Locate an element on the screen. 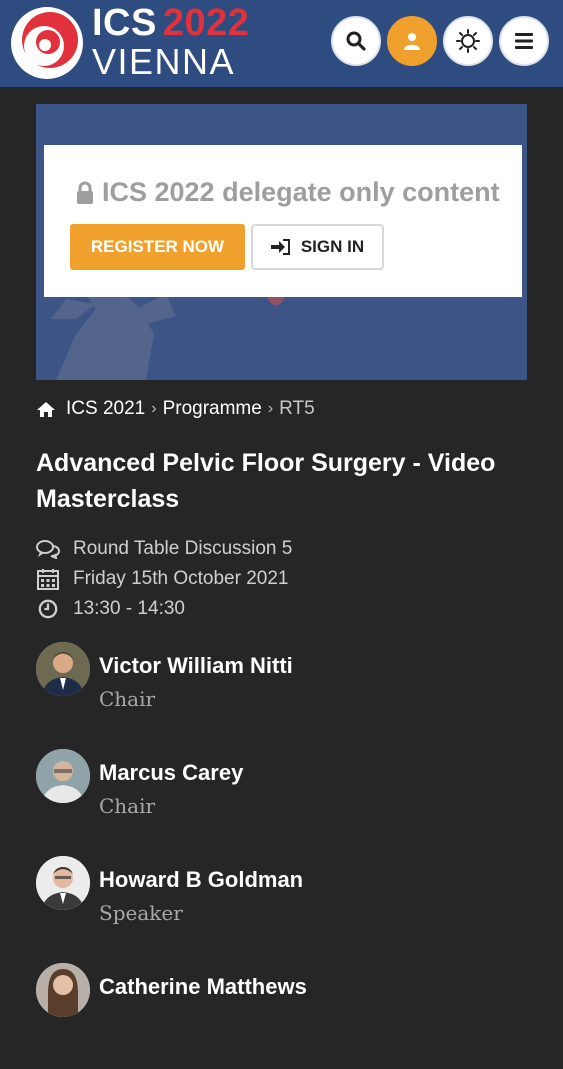 This screenshot has height=1069, width=563. sign-in-button: SIGN IN is located at coordinates (317, 247).